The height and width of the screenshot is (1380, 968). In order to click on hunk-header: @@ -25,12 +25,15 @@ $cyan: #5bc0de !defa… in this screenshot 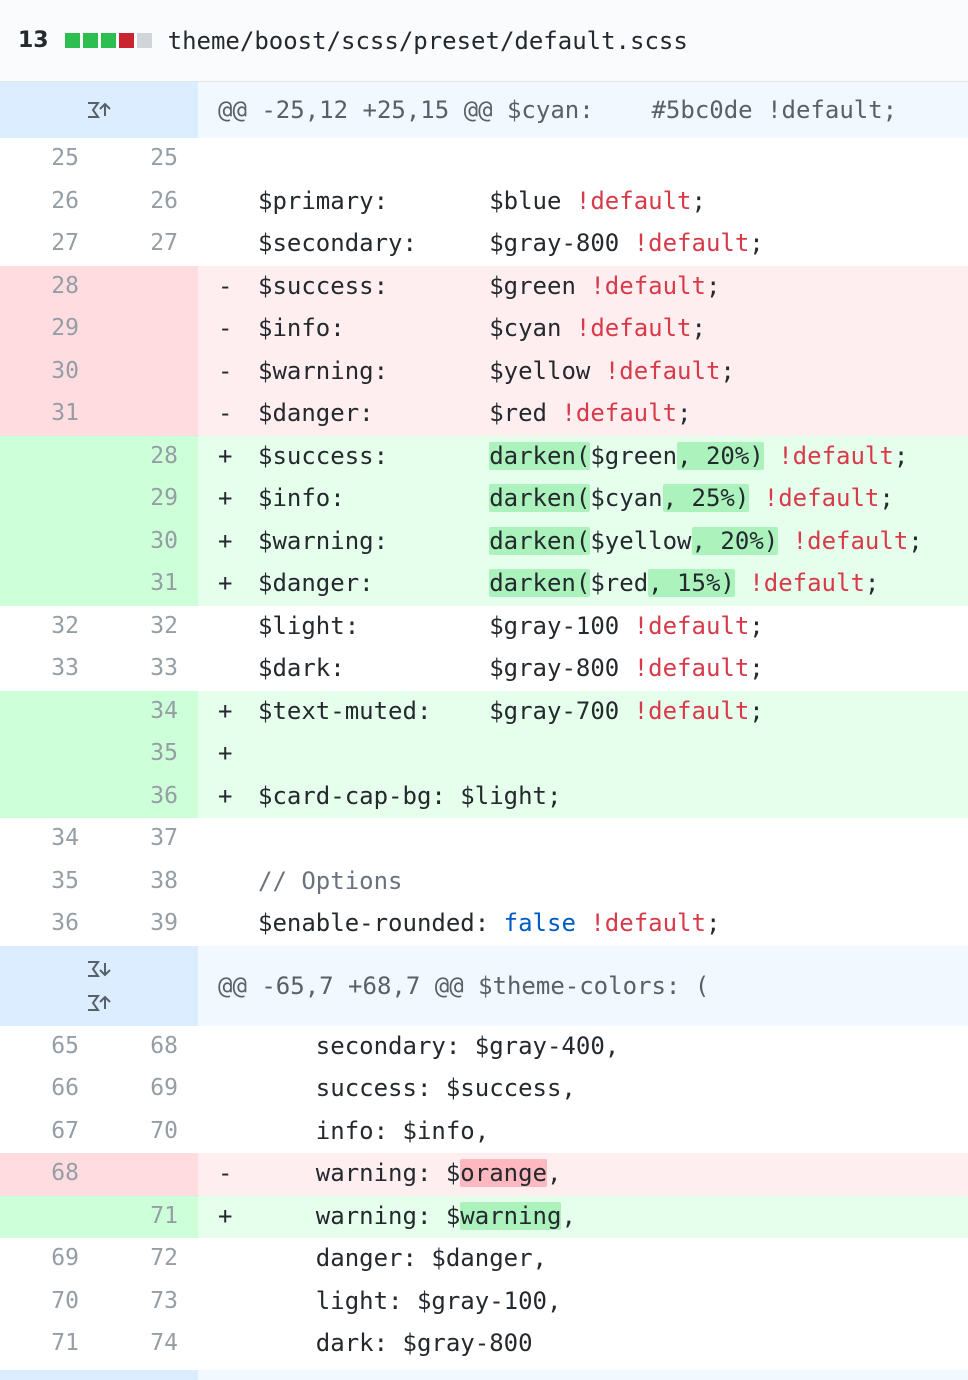, I will do `click(484, 110)`.